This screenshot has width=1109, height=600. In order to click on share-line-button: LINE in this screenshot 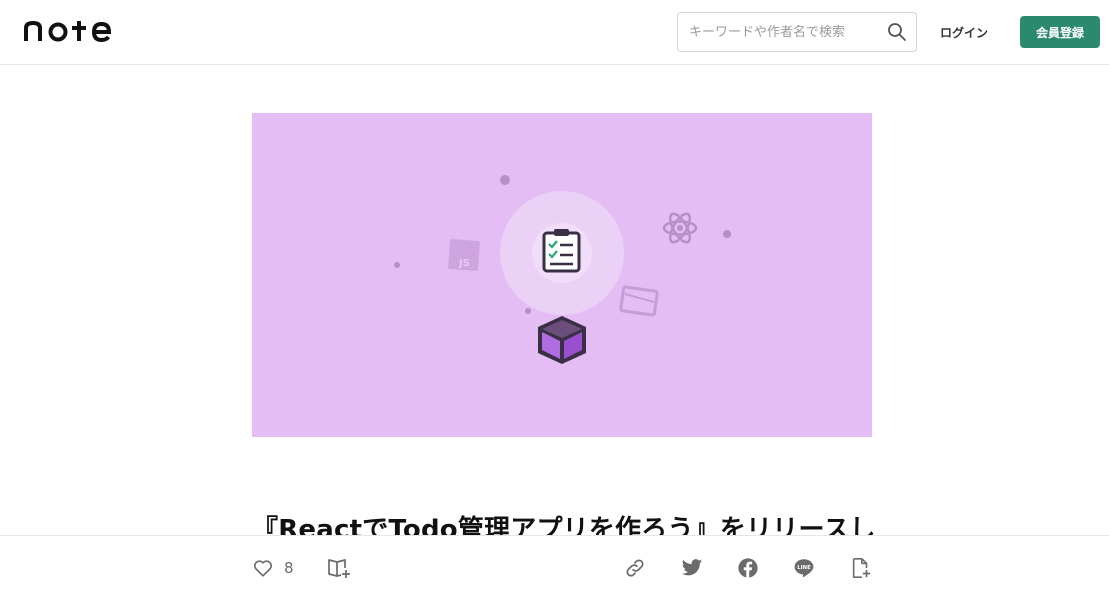, I will do `click(804, 568)`.